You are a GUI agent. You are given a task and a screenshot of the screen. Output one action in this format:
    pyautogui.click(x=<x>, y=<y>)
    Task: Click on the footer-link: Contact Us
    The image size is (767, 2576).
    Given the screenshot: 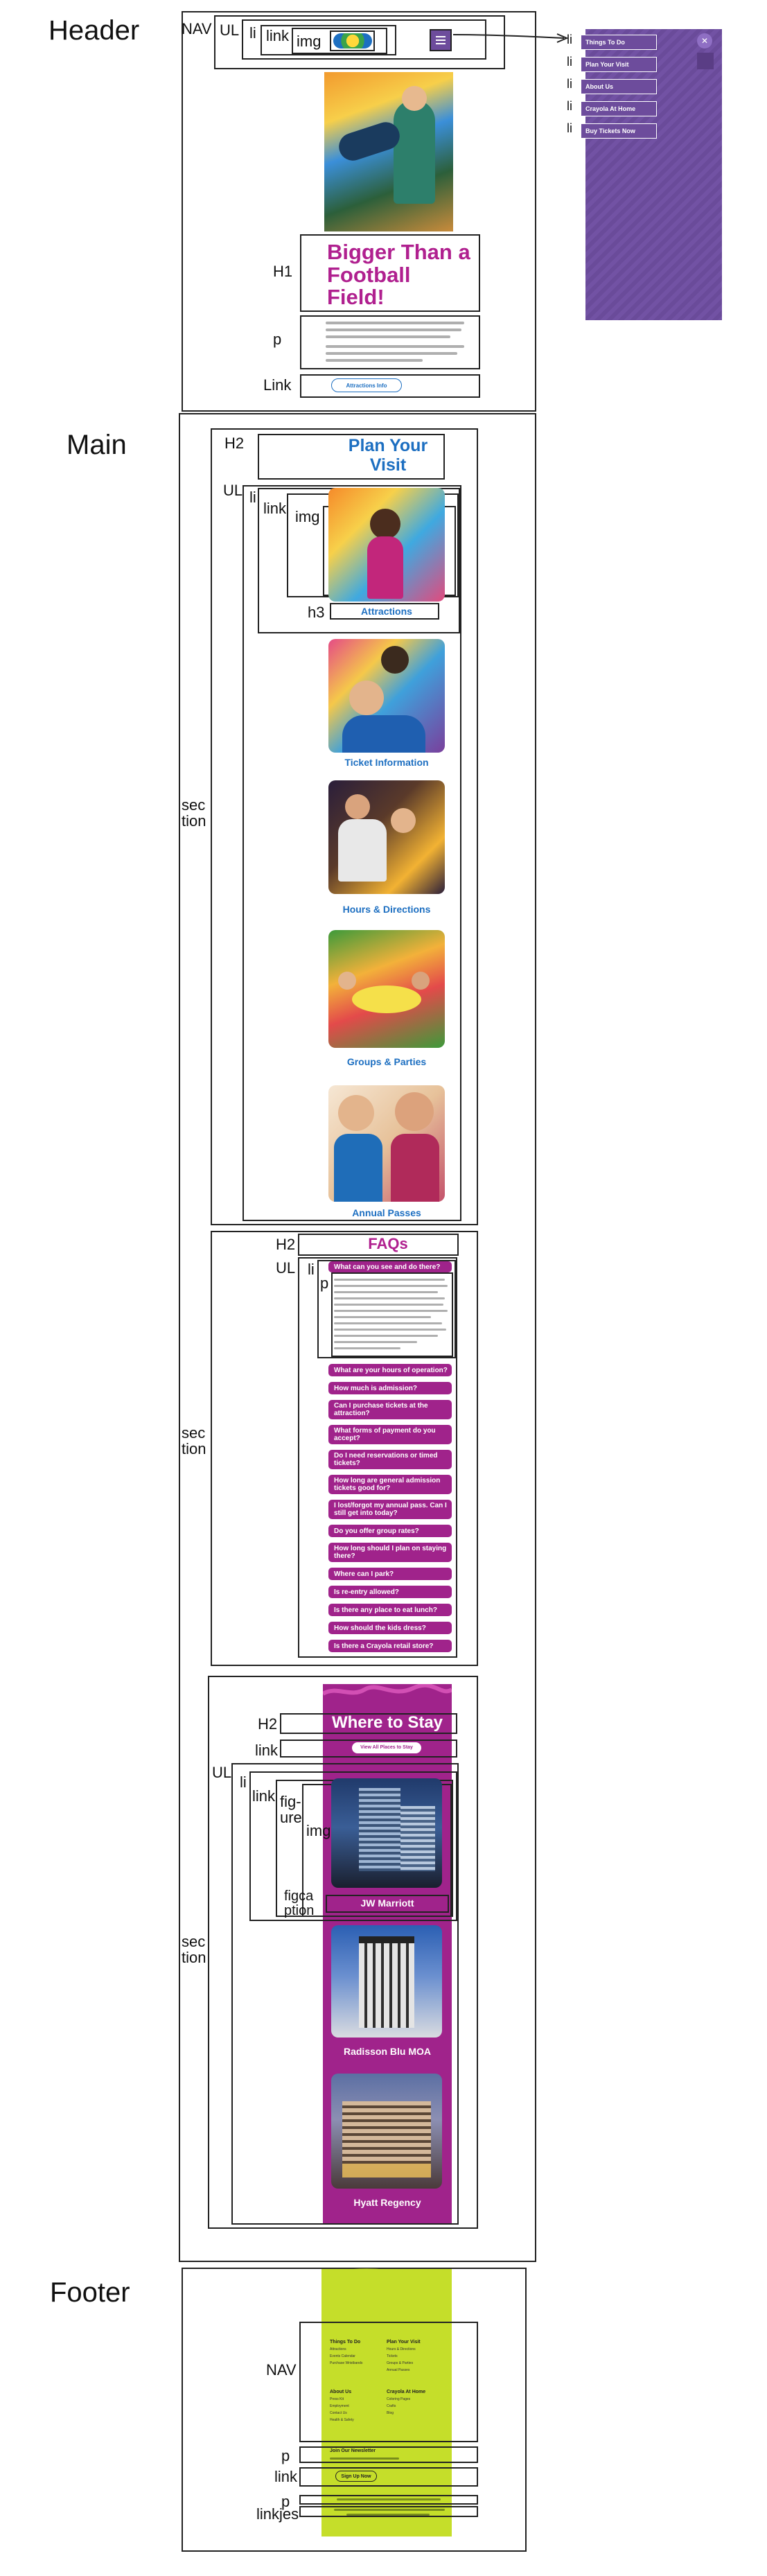 What is the action you would take?
    pyautogui.click(x=357, y=2413)
    